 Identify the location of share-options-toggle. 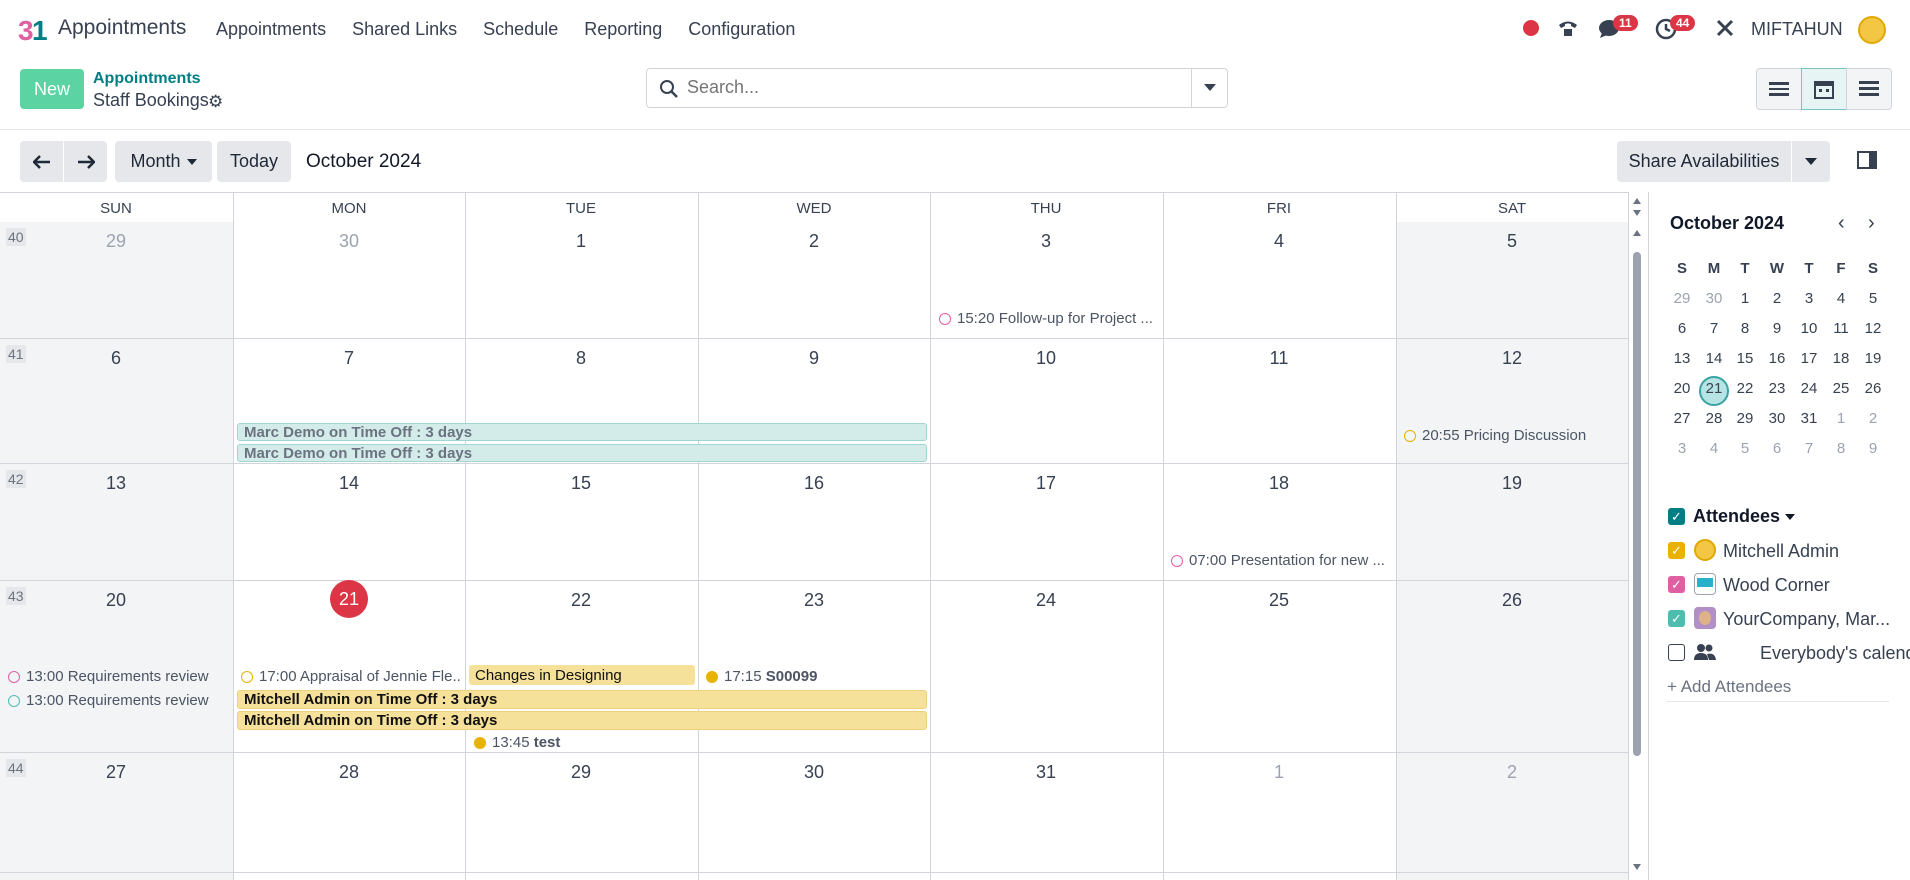
(1811, 161).